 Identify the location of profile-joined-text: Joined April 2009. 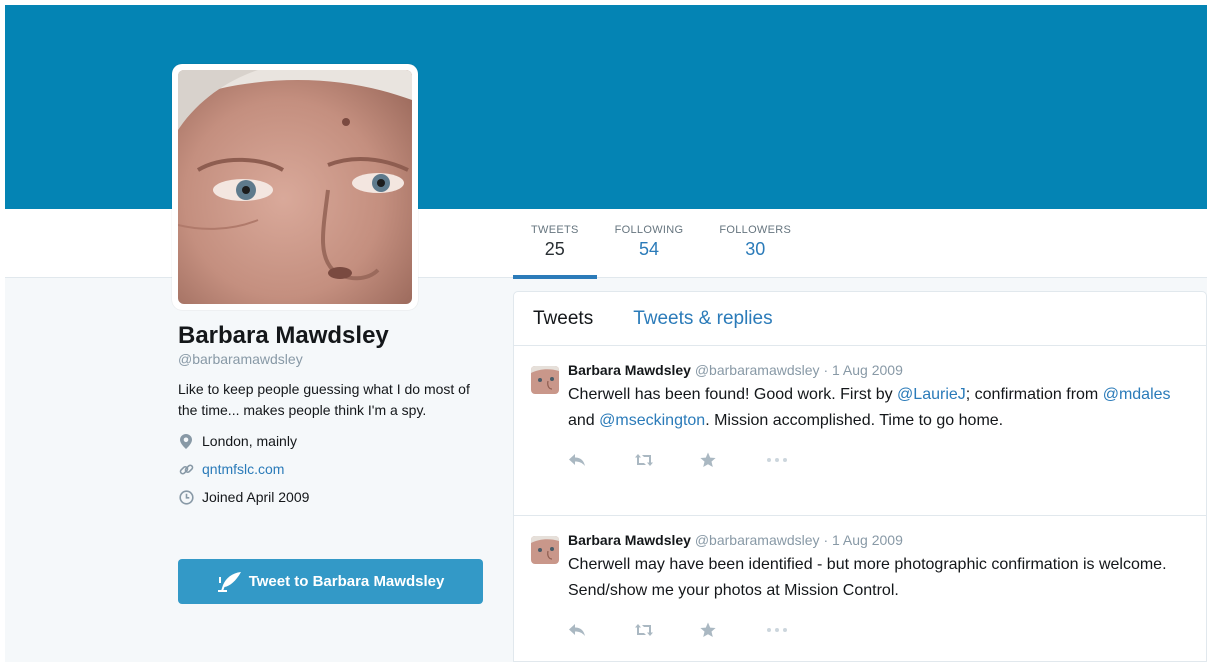
(256, 497).